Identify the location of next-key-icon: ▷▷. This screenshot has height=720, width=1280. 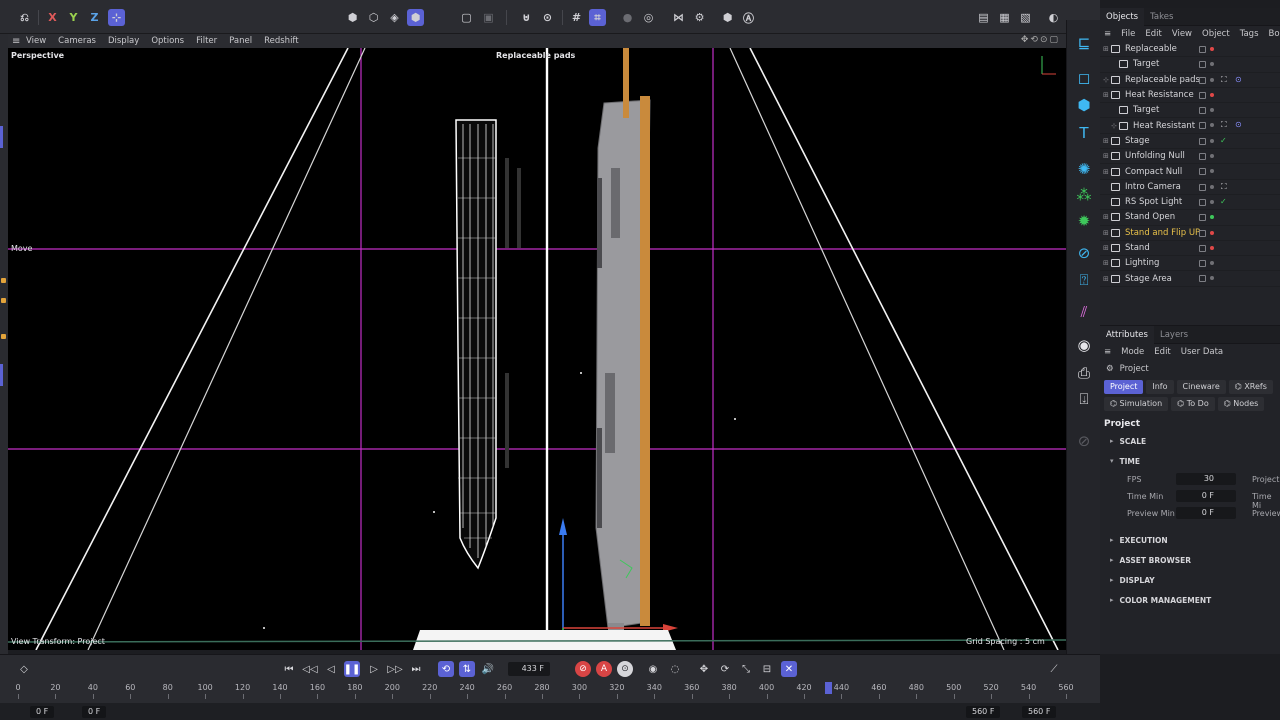
(395, 669).